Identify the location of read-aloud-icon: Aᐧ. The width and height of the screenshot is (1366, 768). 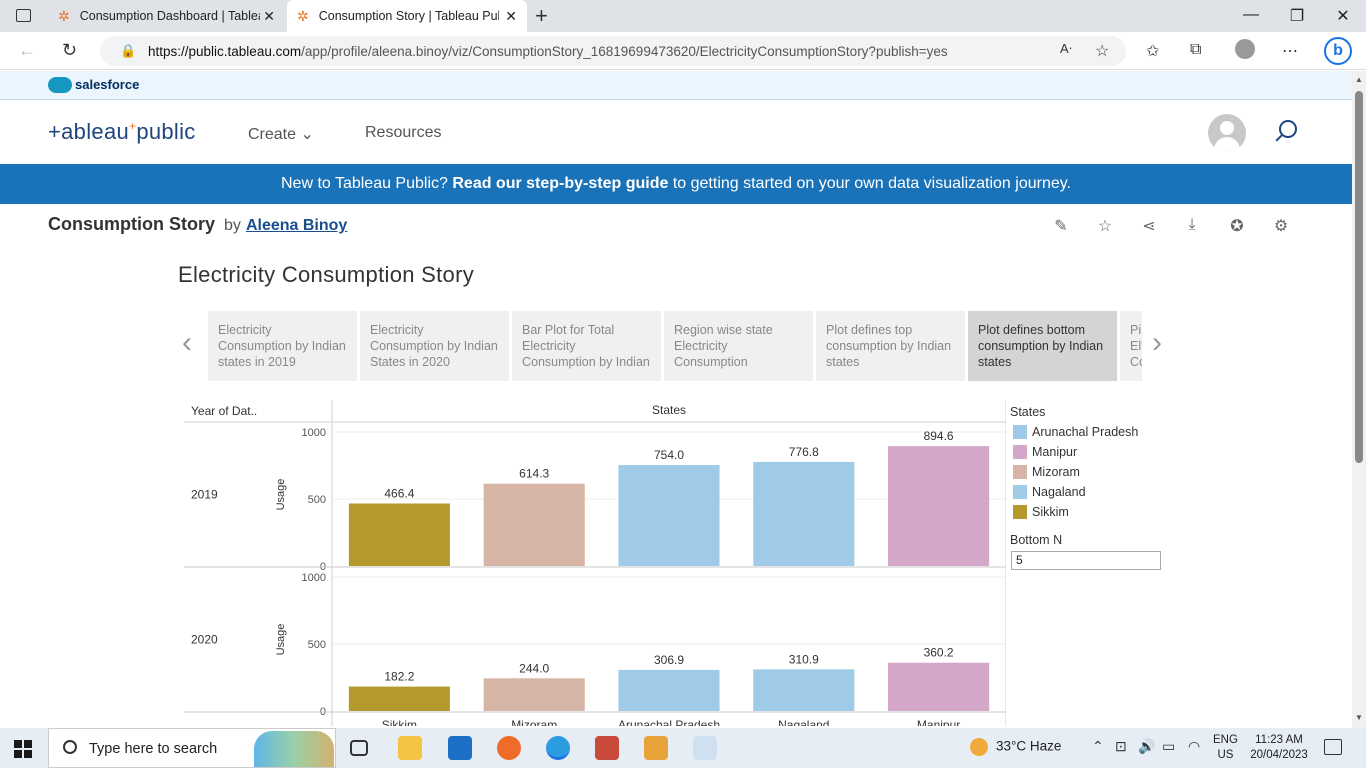
(1066, 49).